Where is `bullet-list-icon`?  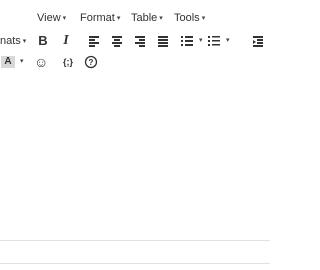
bullet-list-icon is located at coordinates (187, 41).